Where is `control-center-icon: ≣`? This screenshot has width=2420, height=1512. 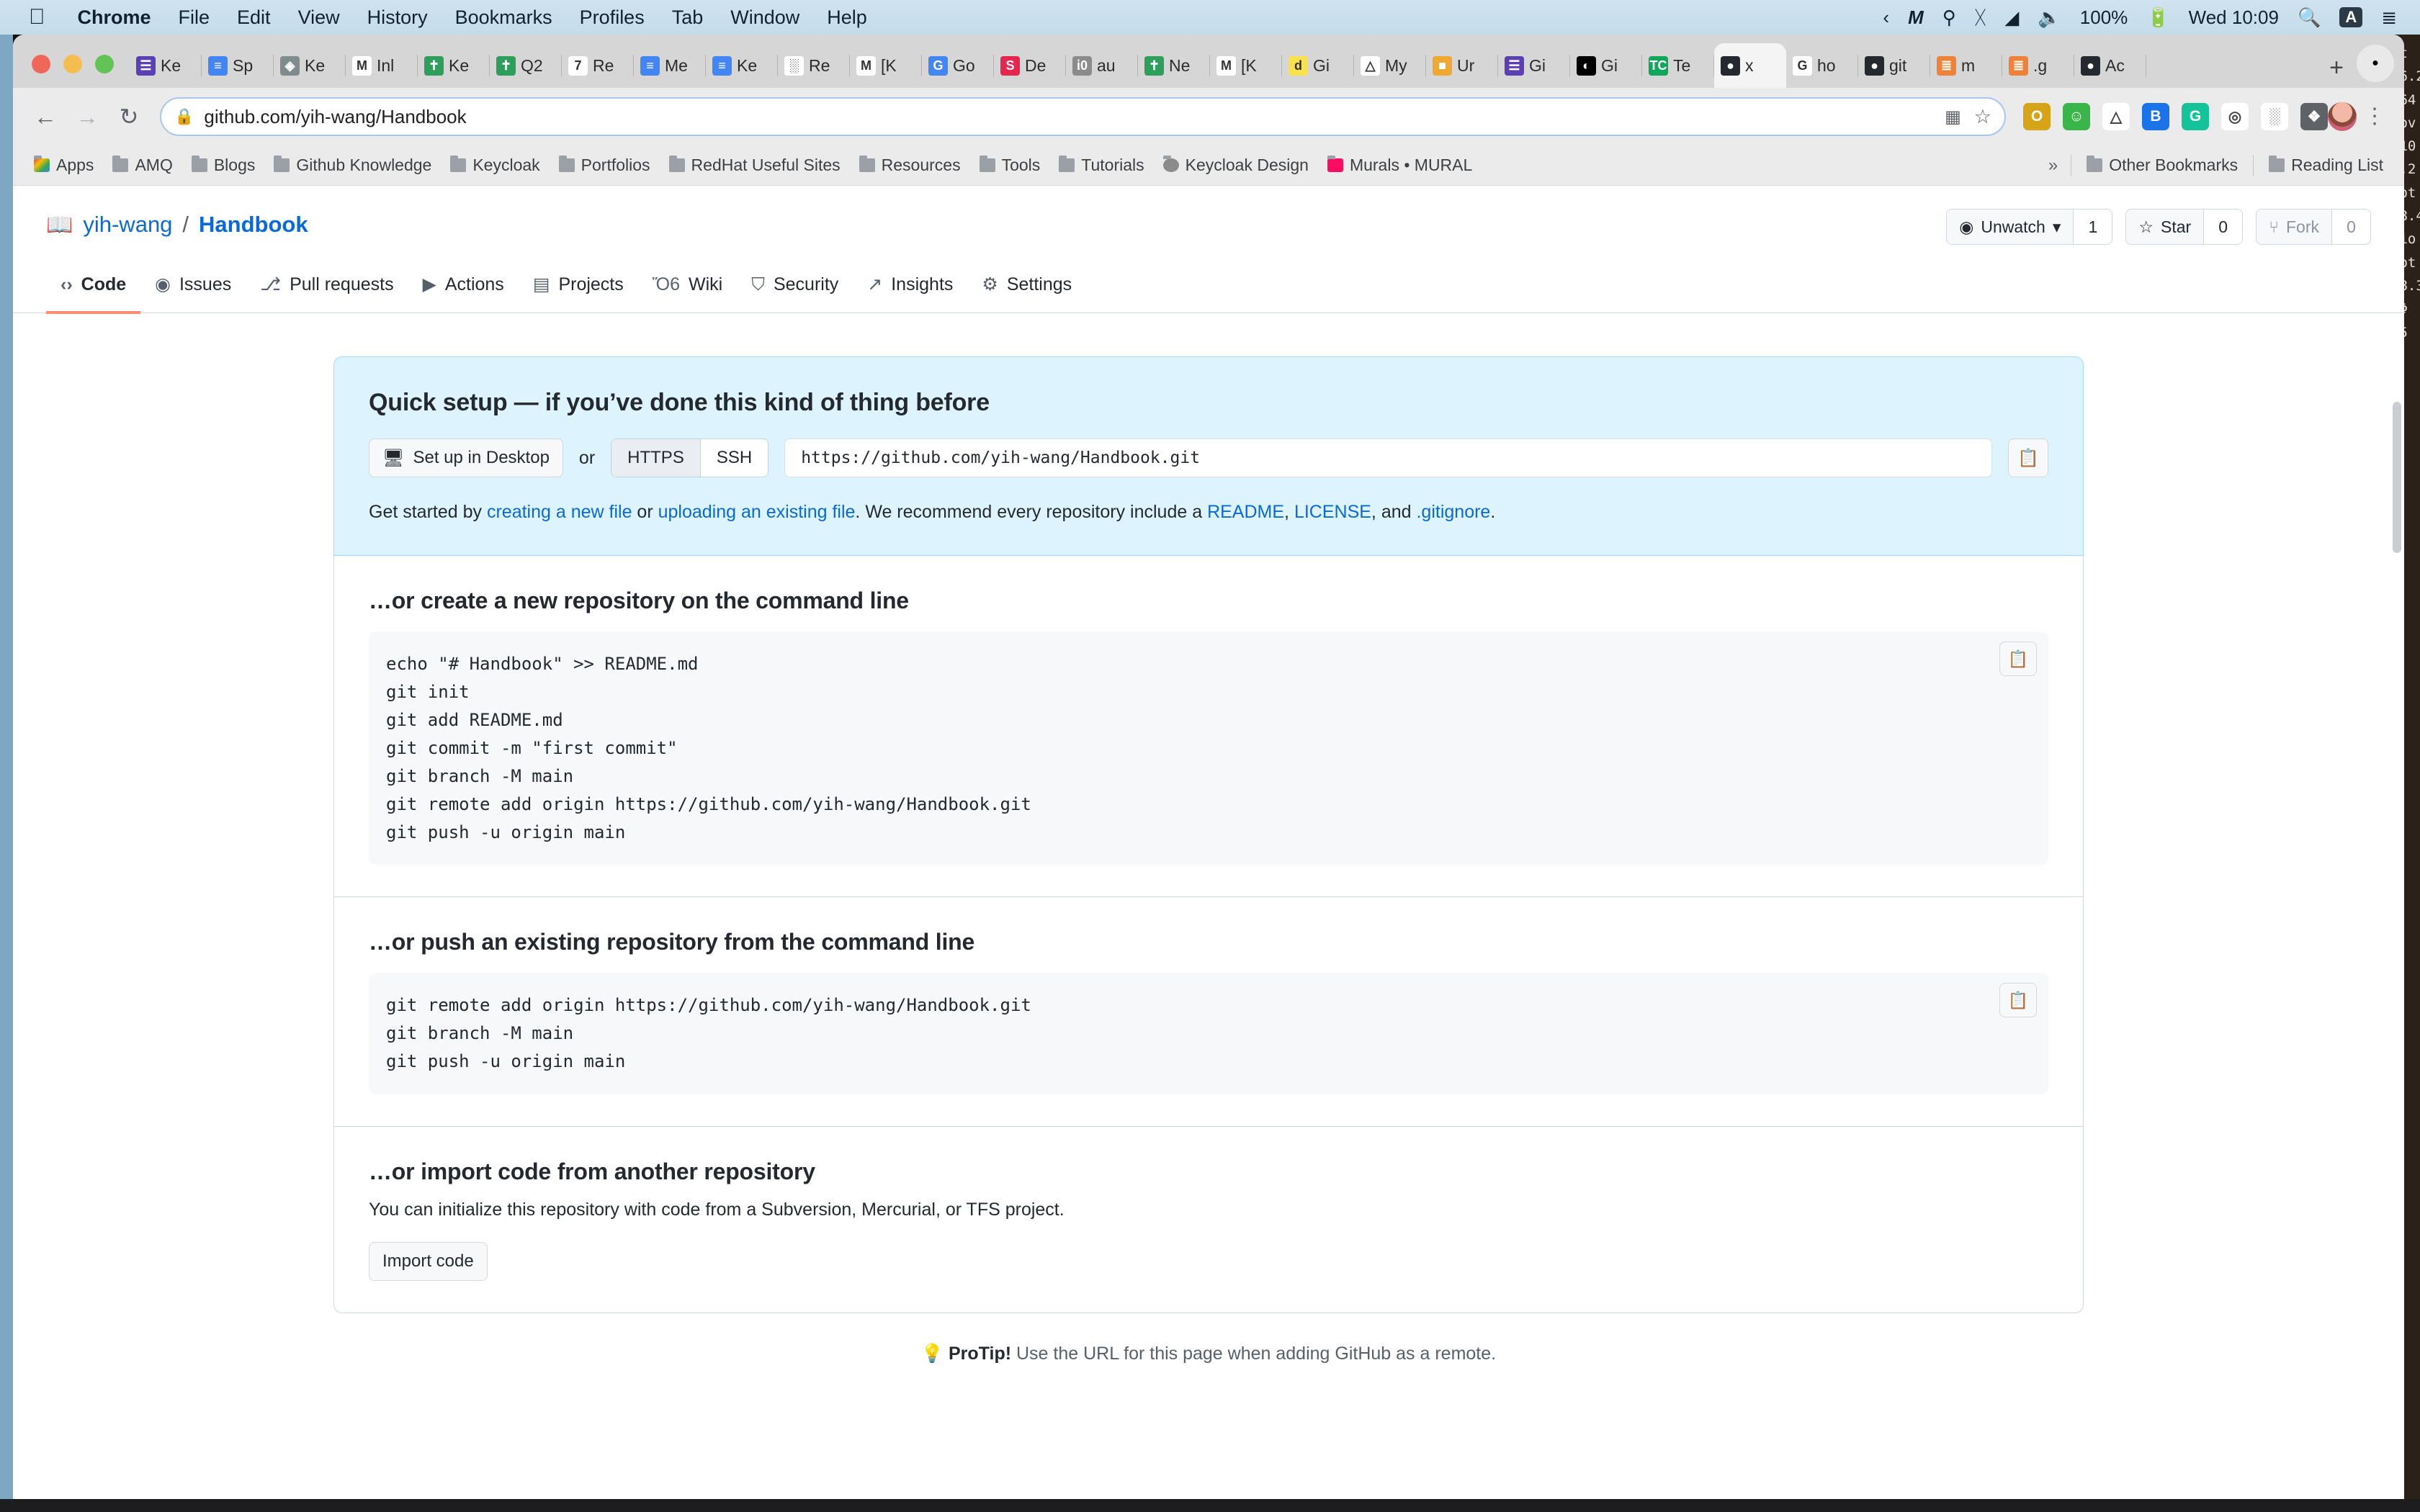
control-center-icon: ≣ is located at coordinates (2389, 17).